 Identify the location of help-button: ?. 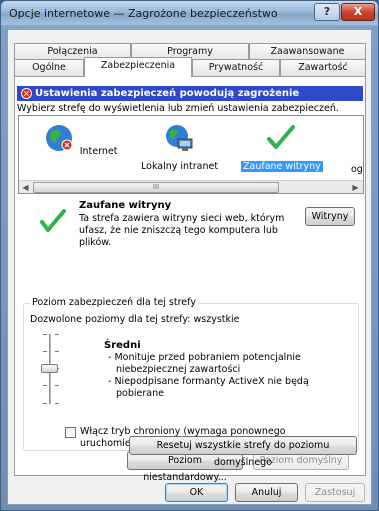
(327, 12).